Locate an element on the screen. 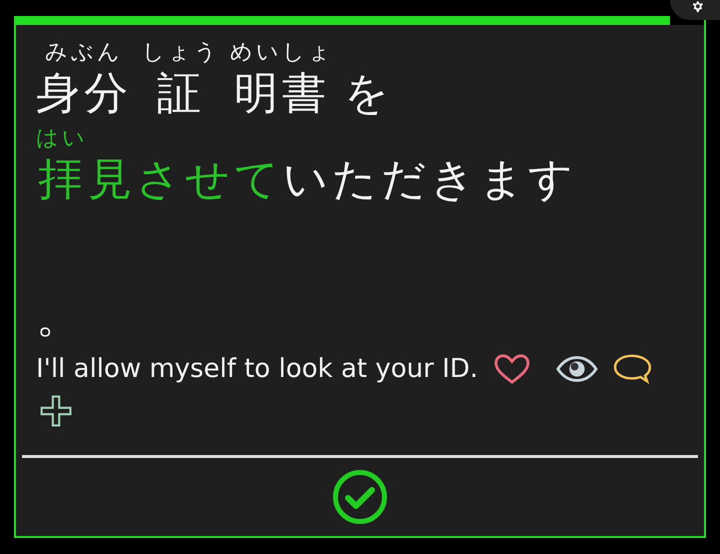 Image resolution: width=720 pixels, height=554 pixels. sentence-text: 拝 is located at coordinates (62, 180).